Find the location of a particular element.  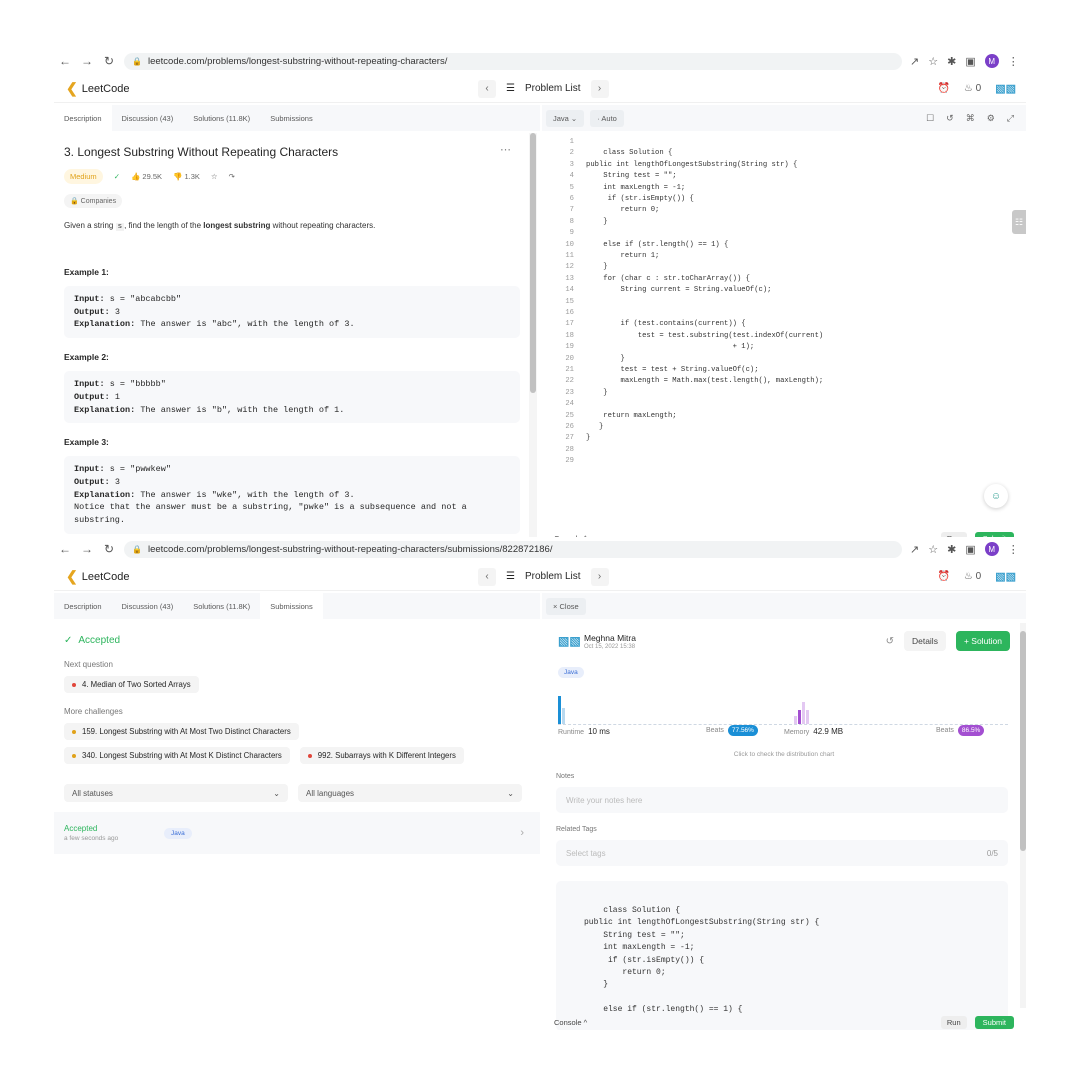

line-number: 23 is located at coordinates (569, 392).